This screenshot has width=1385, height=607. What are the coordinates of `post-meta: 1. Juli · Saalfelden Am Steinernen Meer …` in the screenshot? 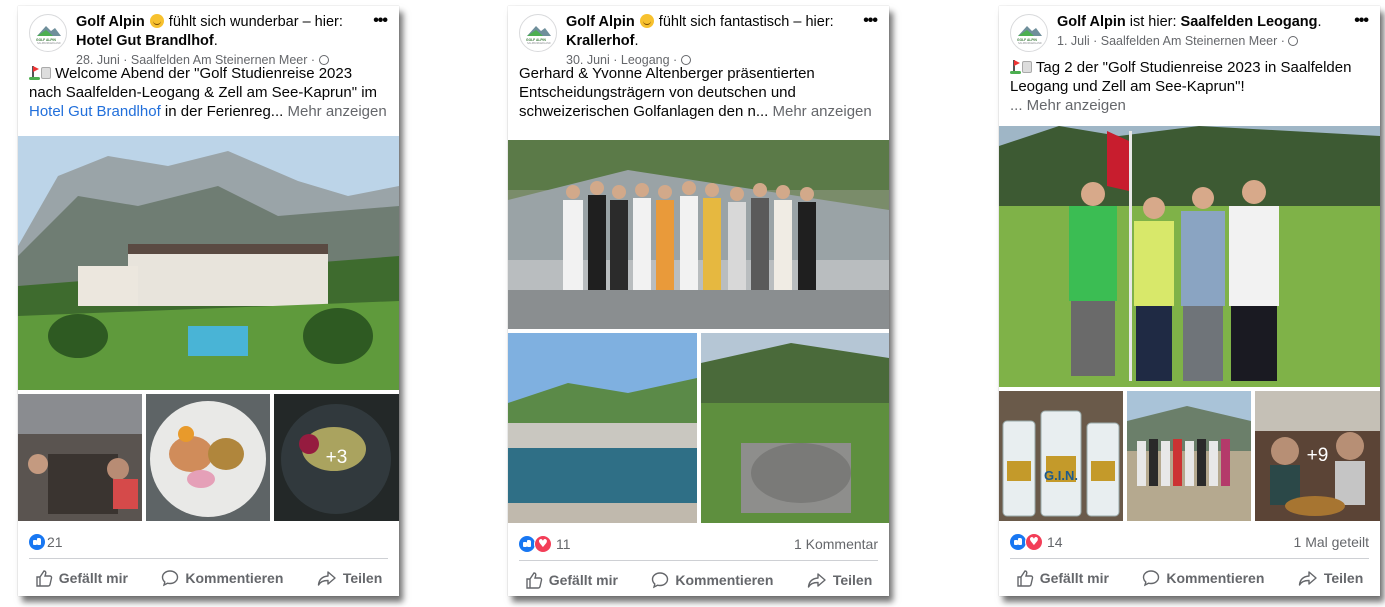 It's located at (1201, 41).